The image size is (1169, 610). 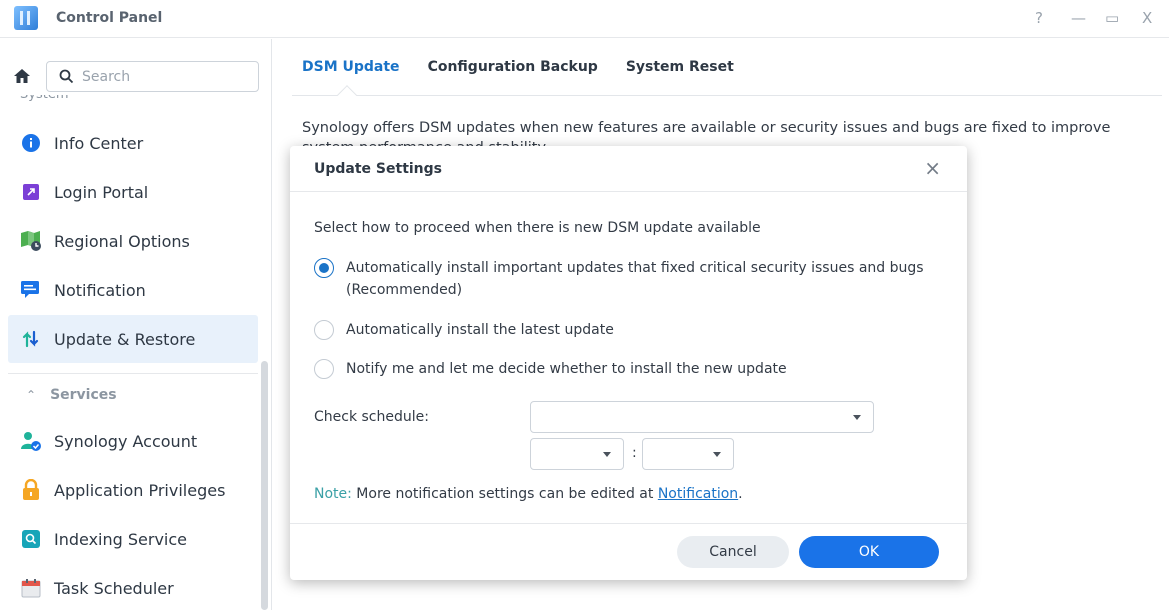 I want to click on login-portal-icon, so click(x=31, y=192).